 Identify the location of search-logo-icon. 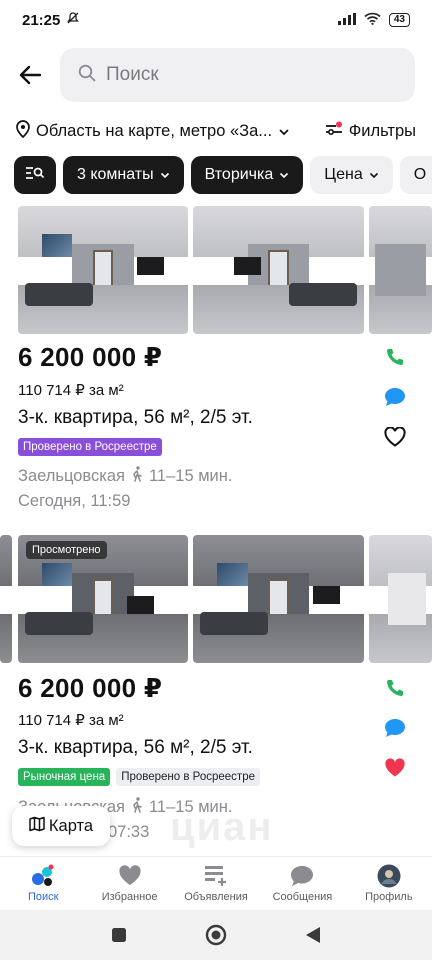
(43, 876).